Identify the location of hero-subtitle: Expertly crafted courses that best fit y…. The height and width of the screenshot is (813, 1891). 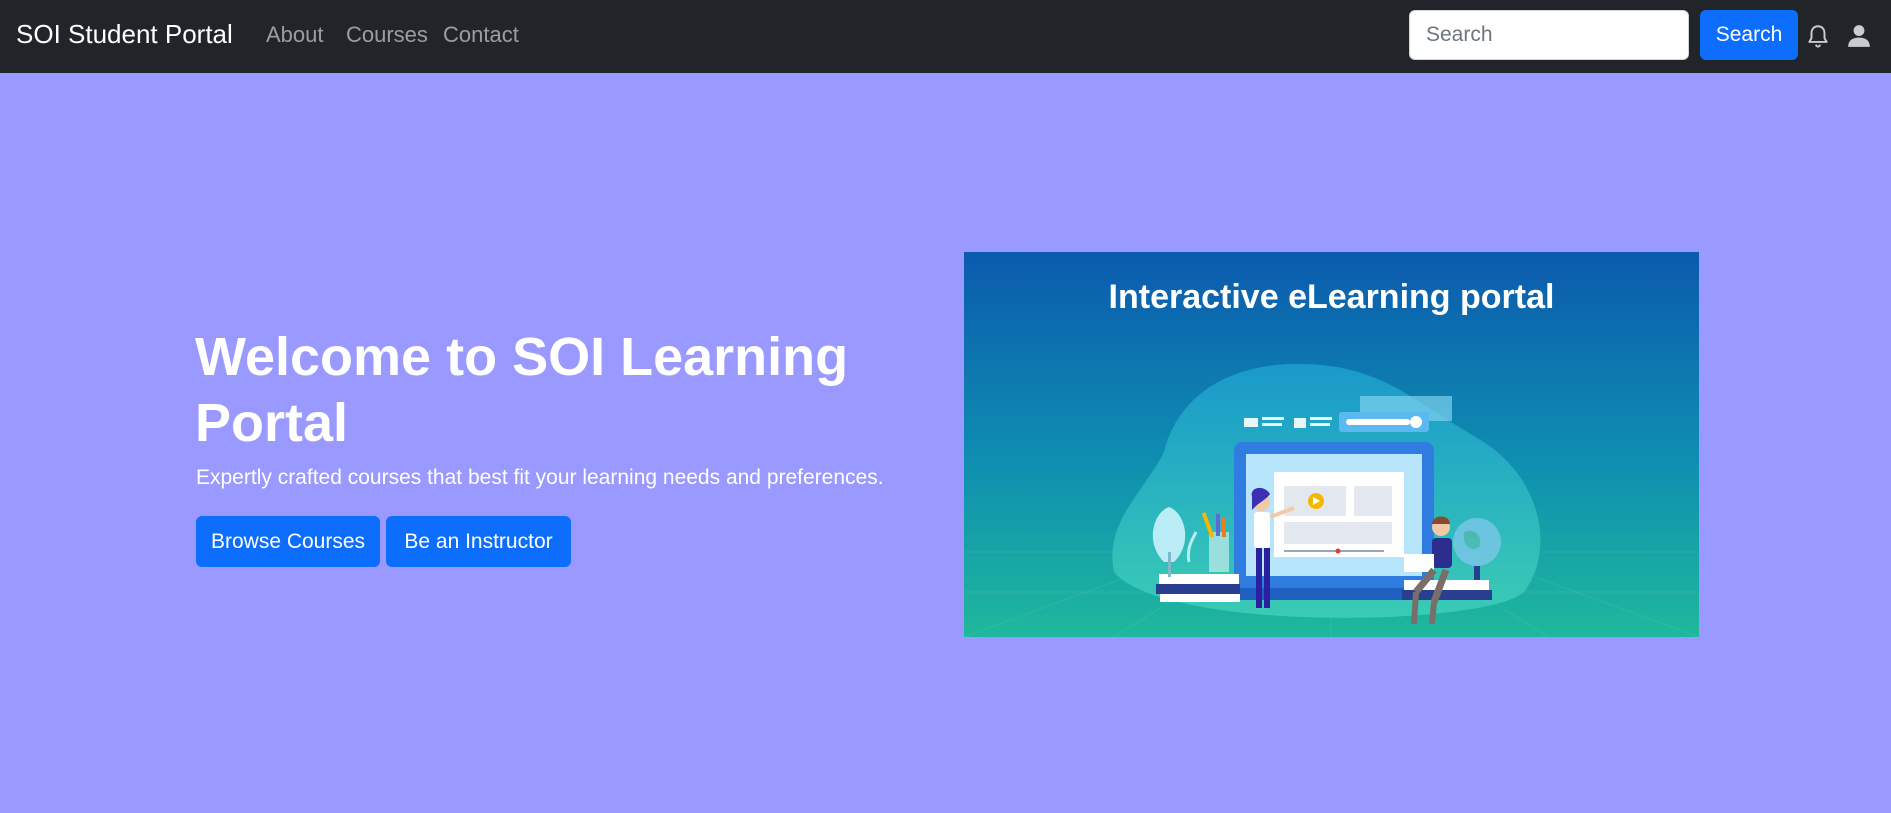
(540, 477).